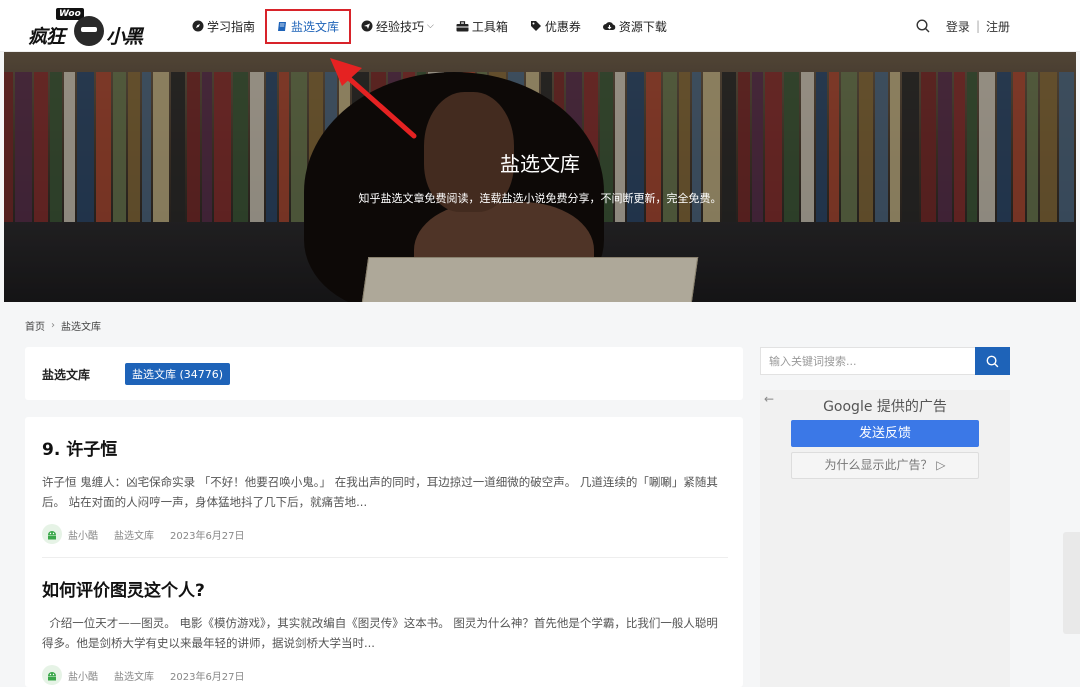  What do you see at coordinates (373, 98) in the screenshot?
I see `red-arrow-annotation` at bounding box center [373, 98].